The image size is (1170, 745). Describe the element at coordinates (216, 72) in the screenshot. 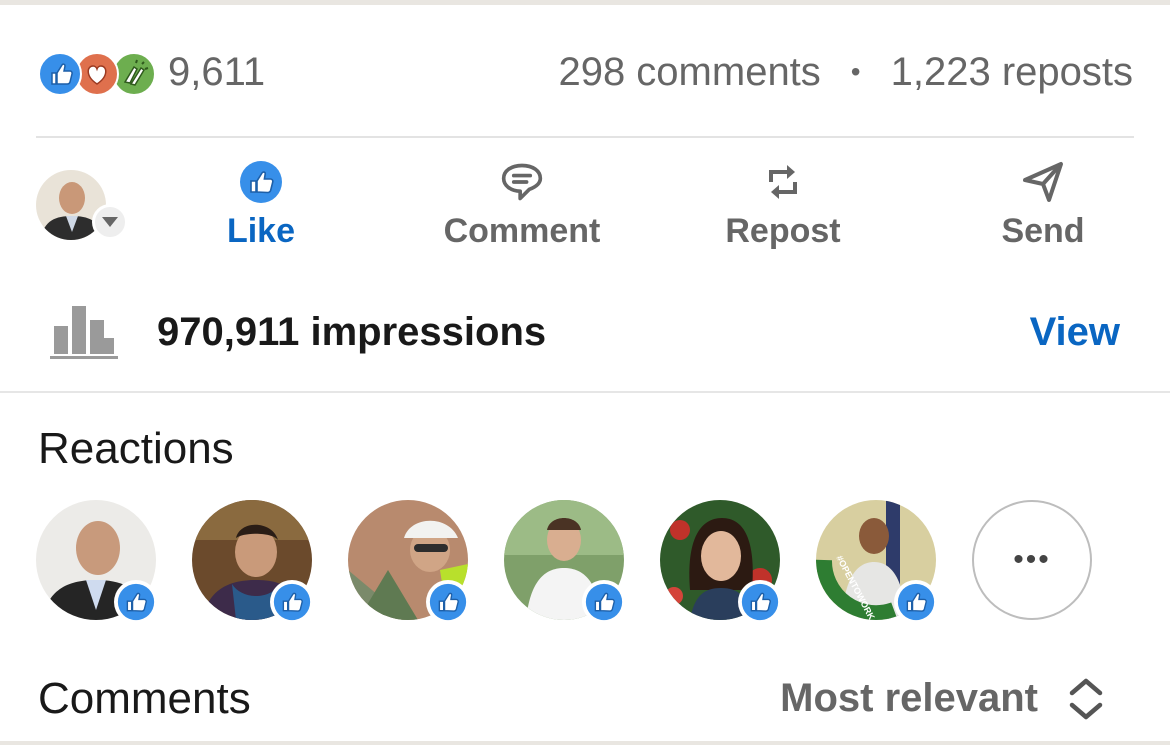

I see `reactions-count: 9,611` at that location.